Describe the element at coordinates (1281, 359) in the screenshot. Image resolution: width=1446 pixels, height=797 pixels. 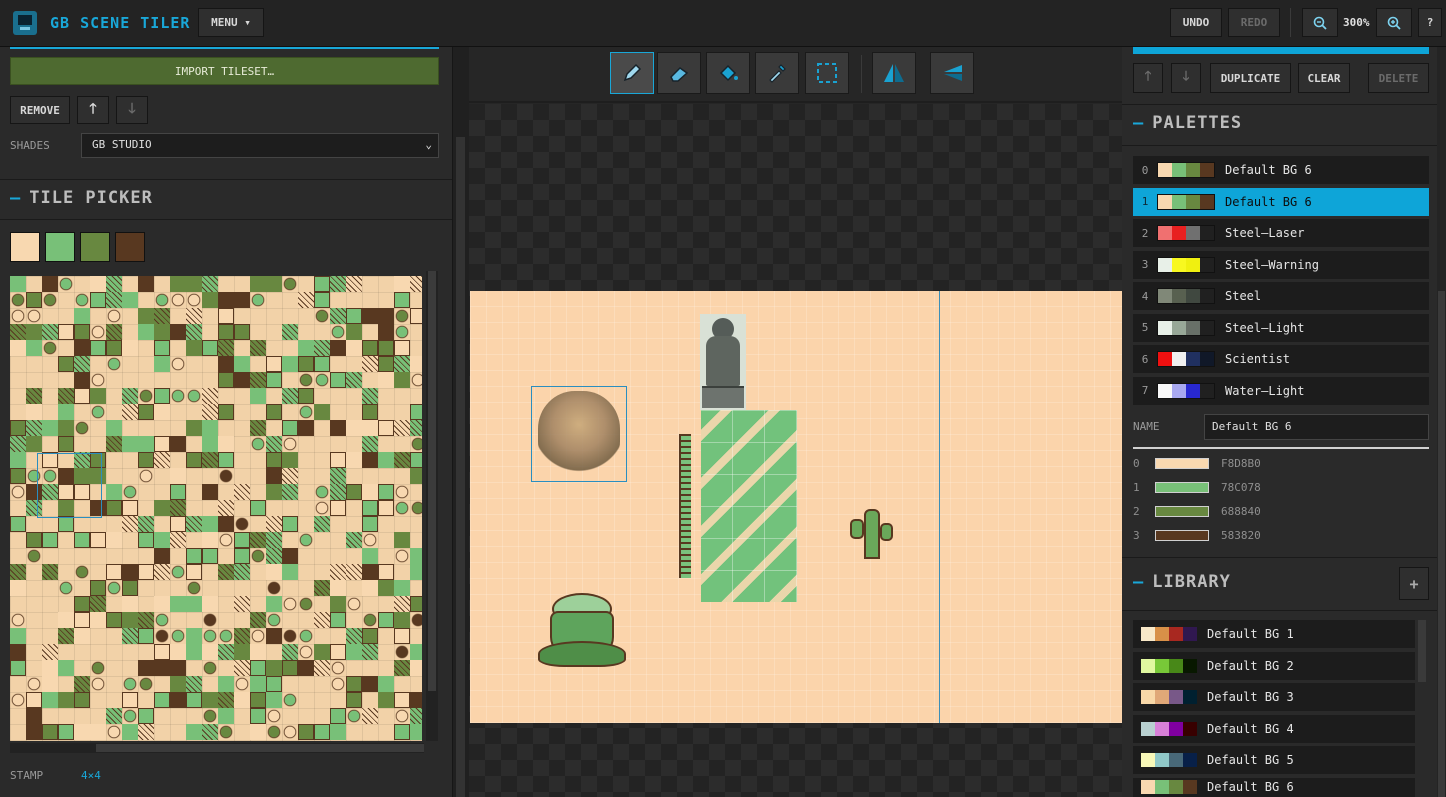
I see `palette-row: 6 Scientist` at that location.